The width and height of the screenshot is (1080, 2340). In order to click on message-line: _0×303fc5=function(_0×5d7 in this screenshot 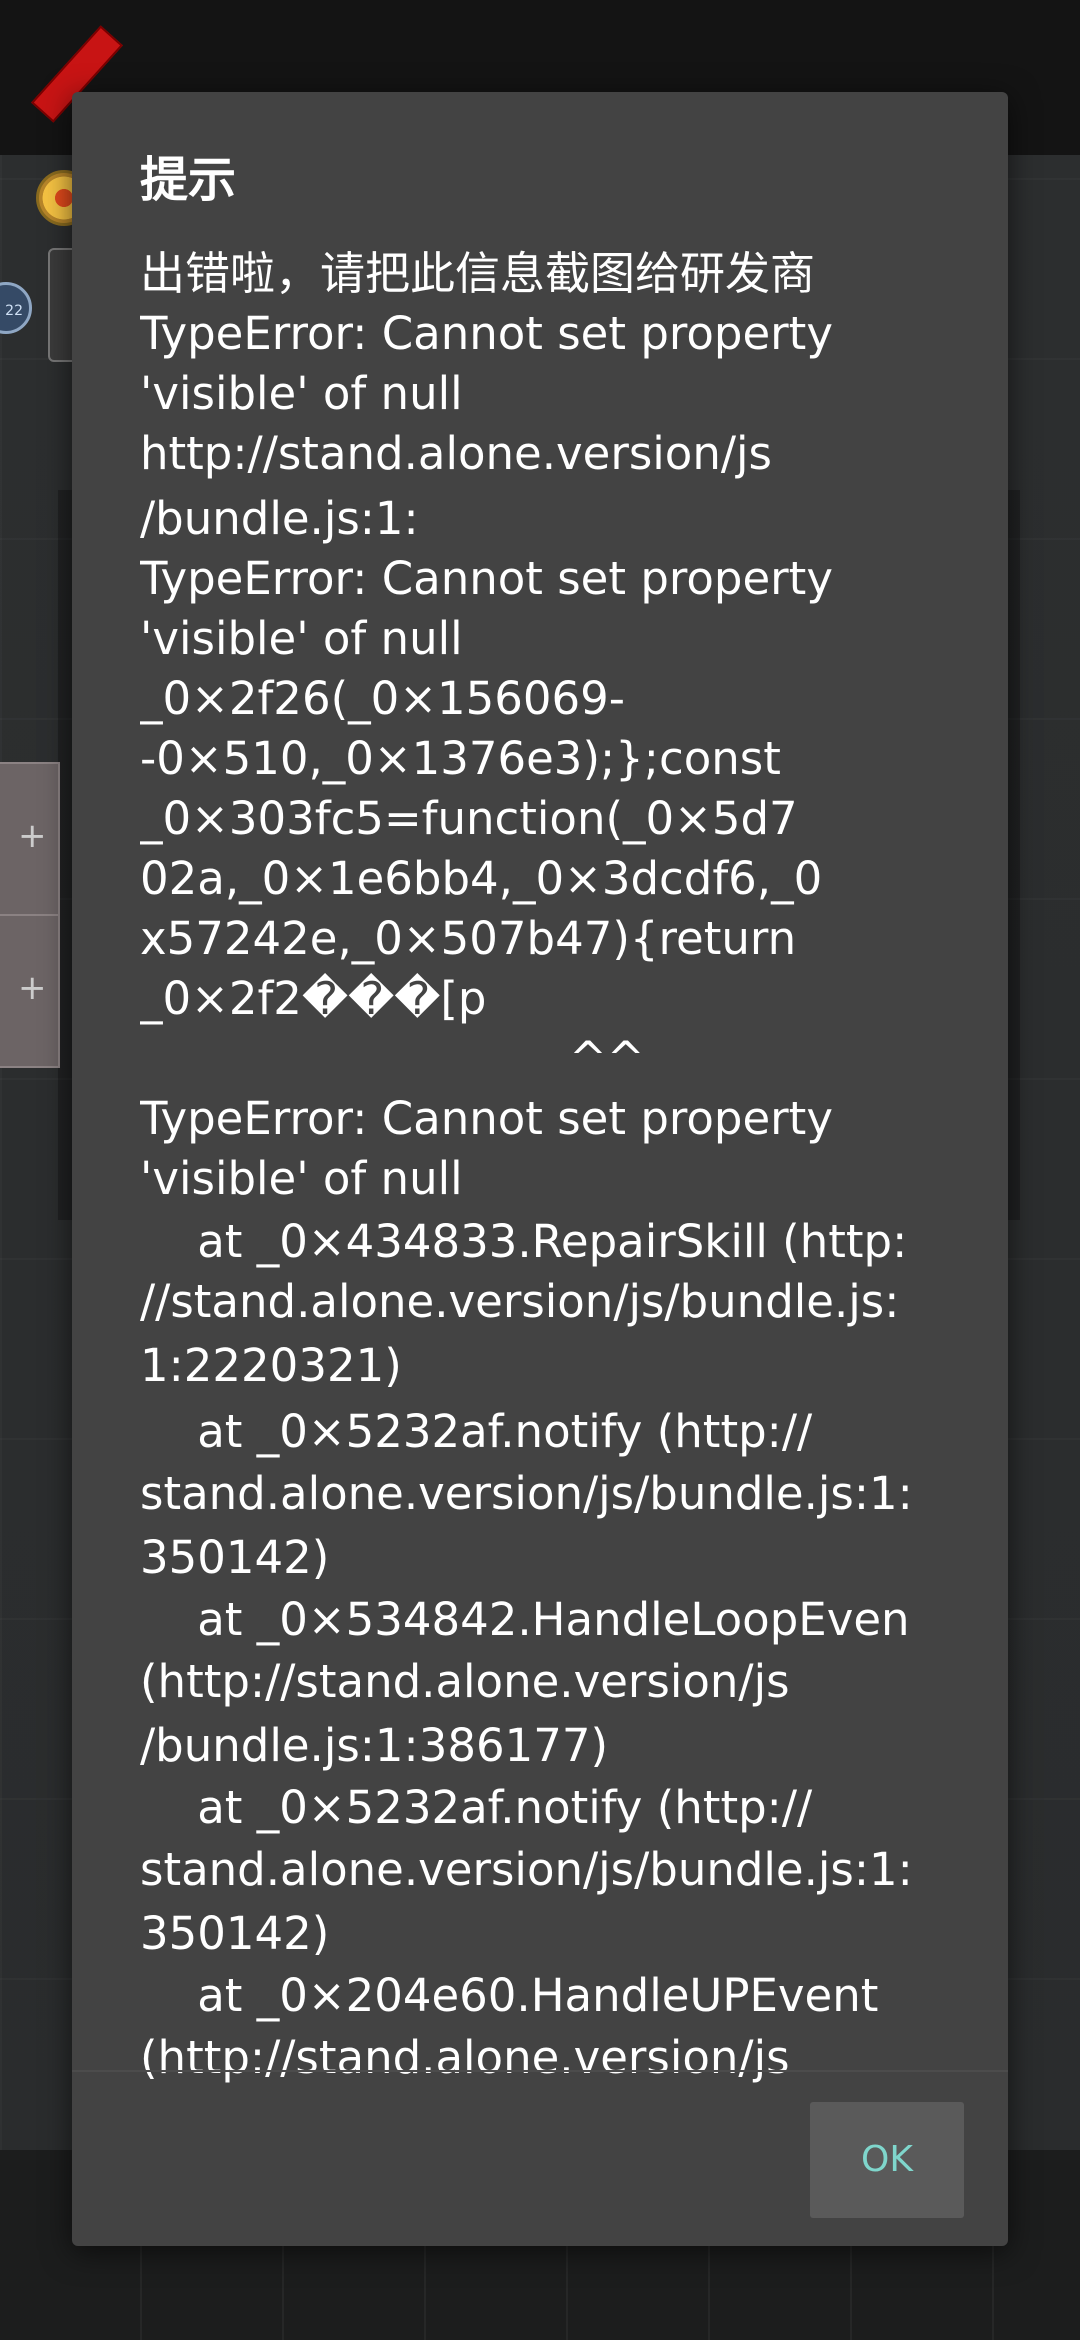, I will do `click(469, 818)`.